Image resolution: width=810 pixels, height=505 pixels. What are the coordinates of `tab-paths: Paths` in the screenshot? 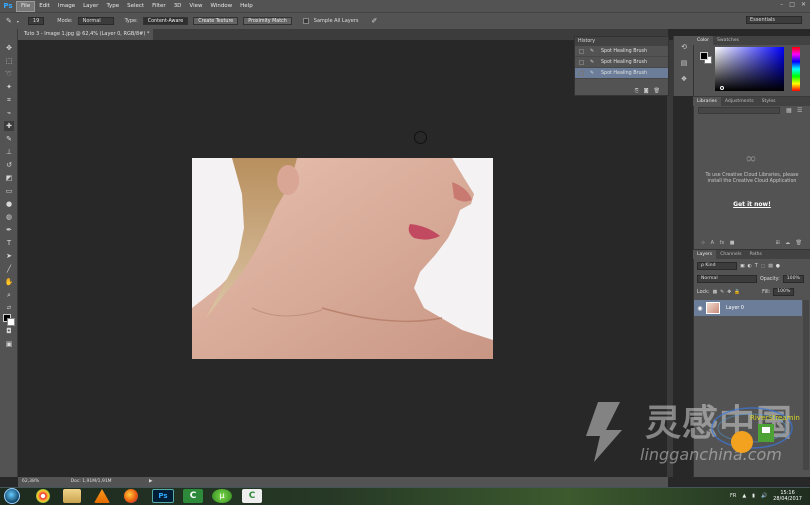 It's located at (755, 254).